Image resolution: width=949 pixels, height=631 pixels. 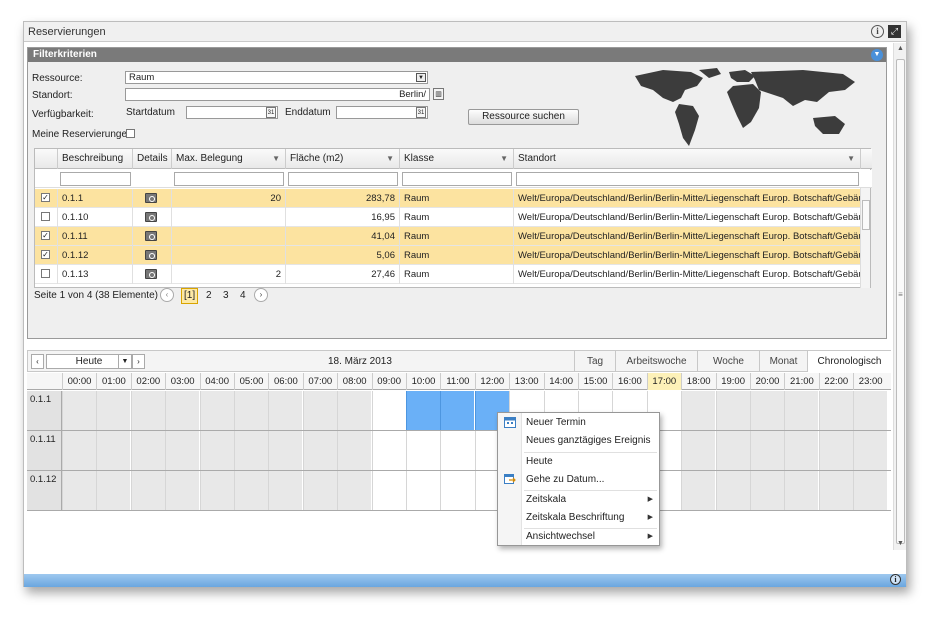 What do you see at coordinates (229, 159) in the screenshot?
I see `grid-header-max-belegung: Max. Belegung ▼` at bounding box center [229, 159].